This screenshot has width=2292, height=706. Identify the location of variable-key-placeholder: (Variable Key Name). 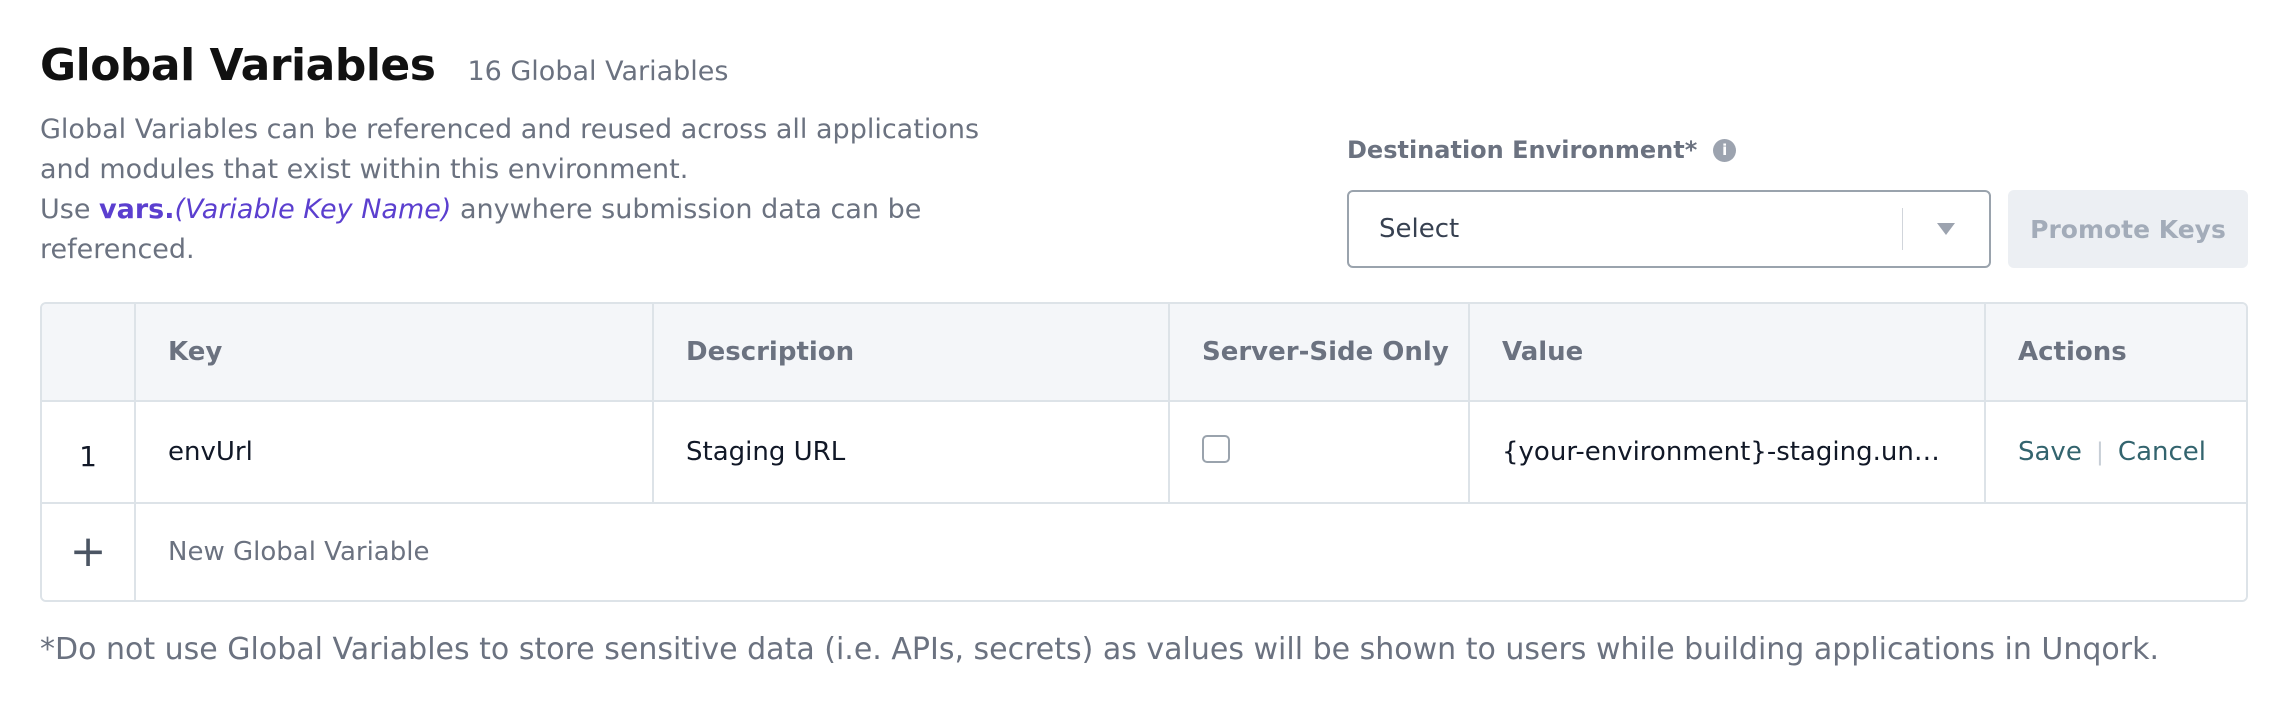
(313, 209).